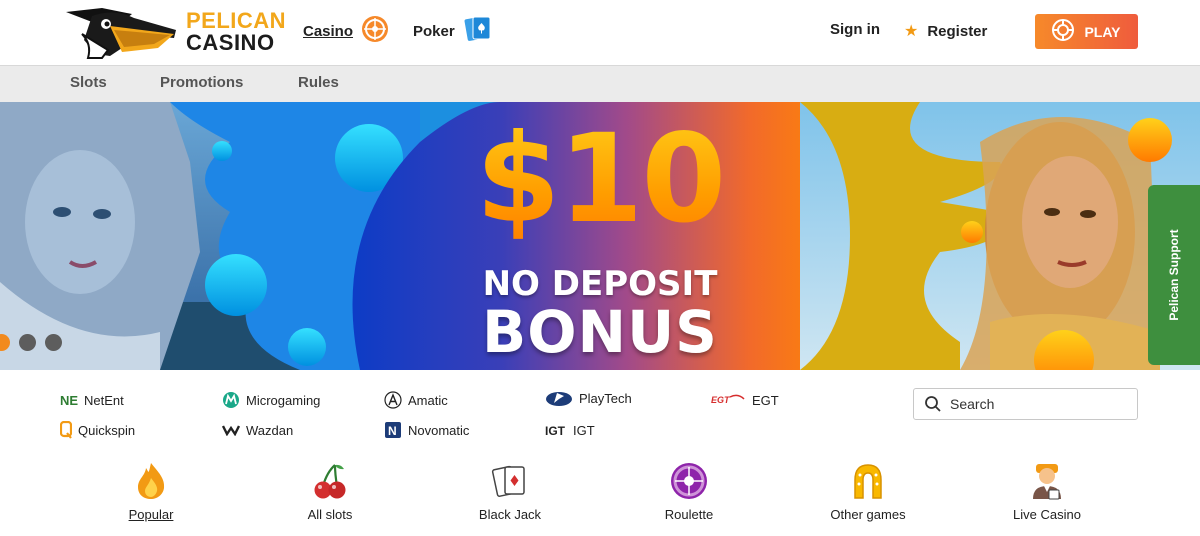 Image resolution: width=1200 pixels, height=536 pixels. What do you see at coordinates (689, 514) in the screenshot?
I see `category-label: Roulette` at bounding box center [689, 514].